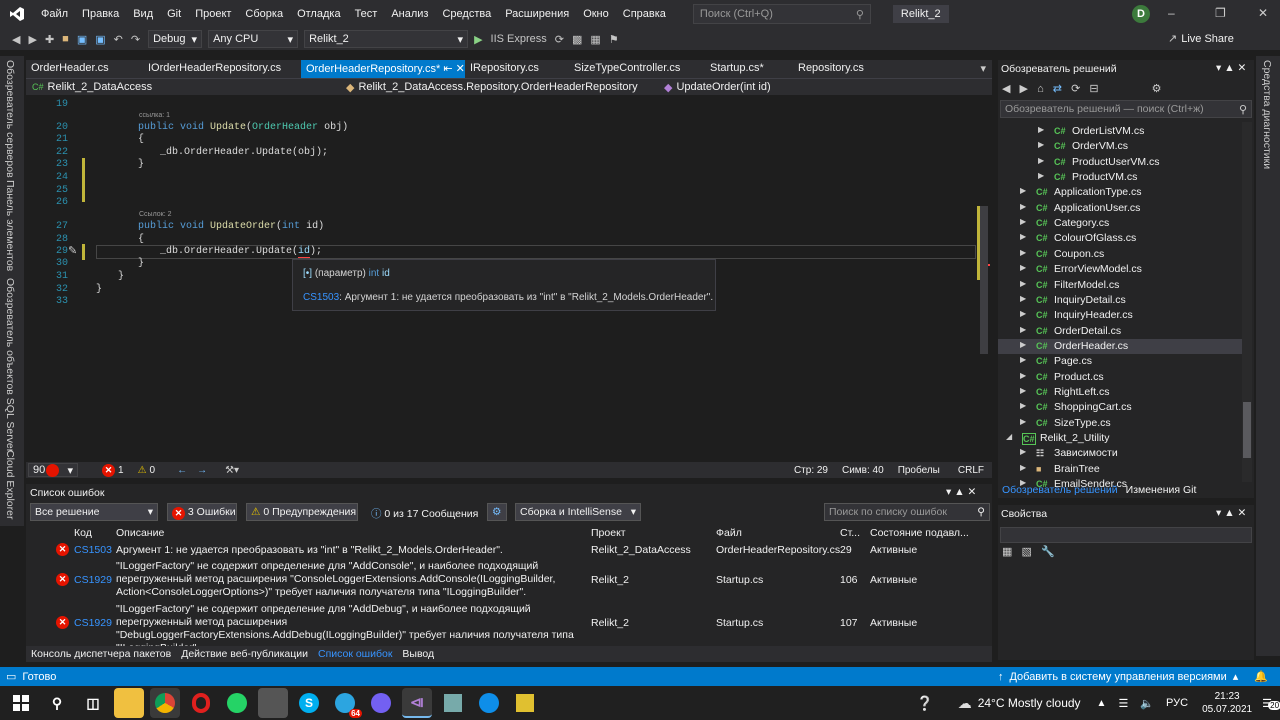 The width and height of the screenshot is (1280, 720). I want to click on column-code: Код, so click(83, 533).